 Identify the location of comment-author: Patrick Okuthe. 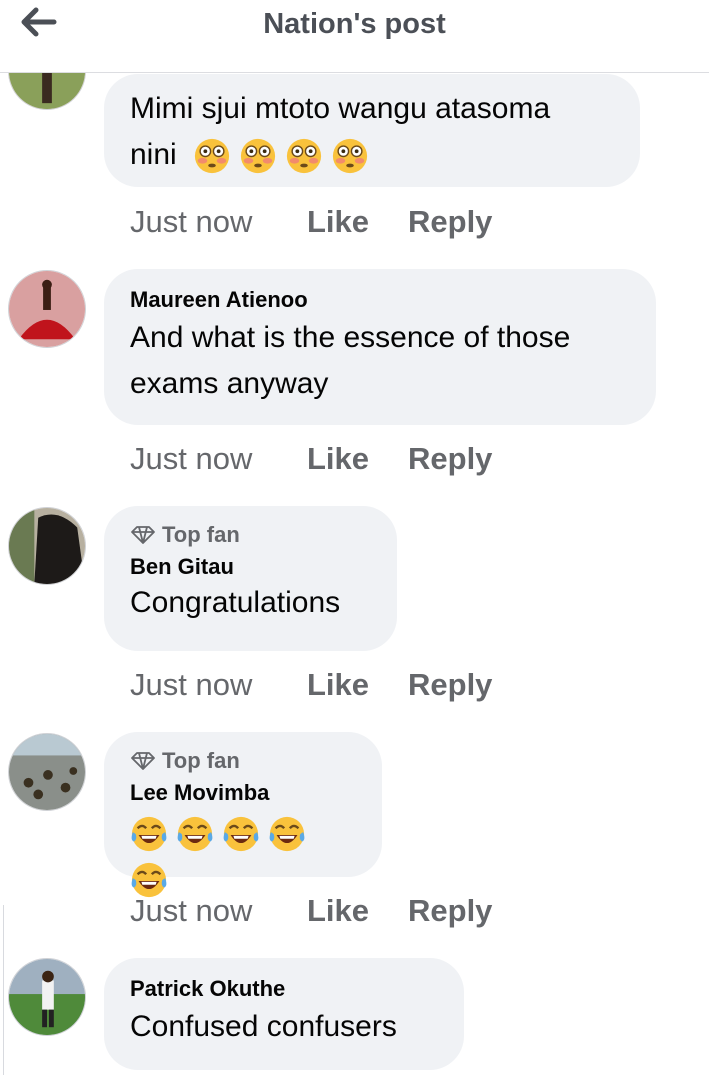
(284, 989).